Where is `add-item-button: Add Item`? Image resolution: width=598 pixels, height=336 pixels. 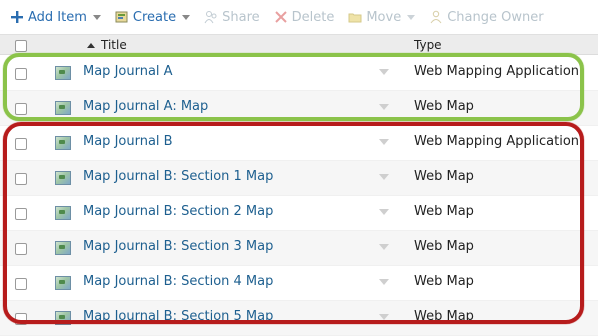 add-item-button: Add Item is located at coordinates (55, 17).